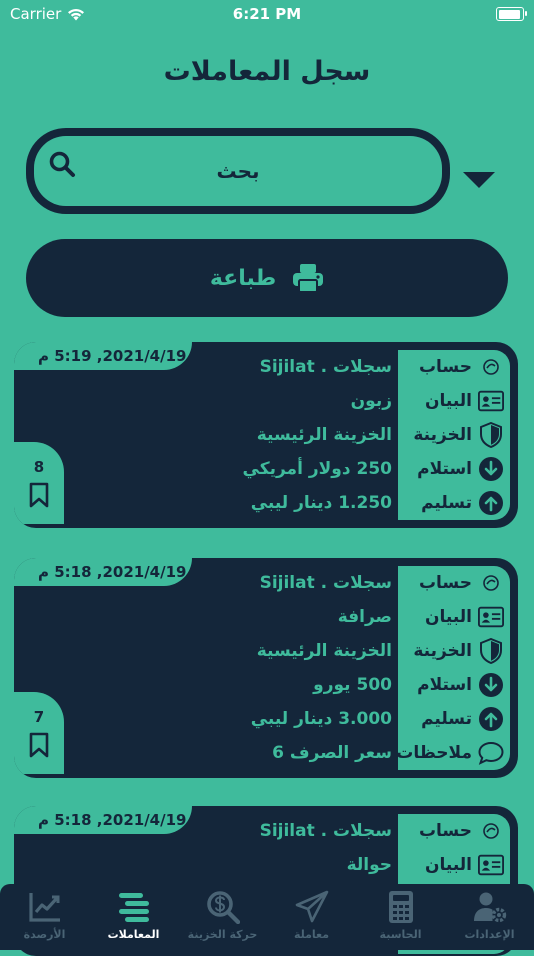 The width and height of the screenshot is (534, 956). I want to click on label-panel: حساب البيان الخزينة استلام تسليم, so click(454, 435).